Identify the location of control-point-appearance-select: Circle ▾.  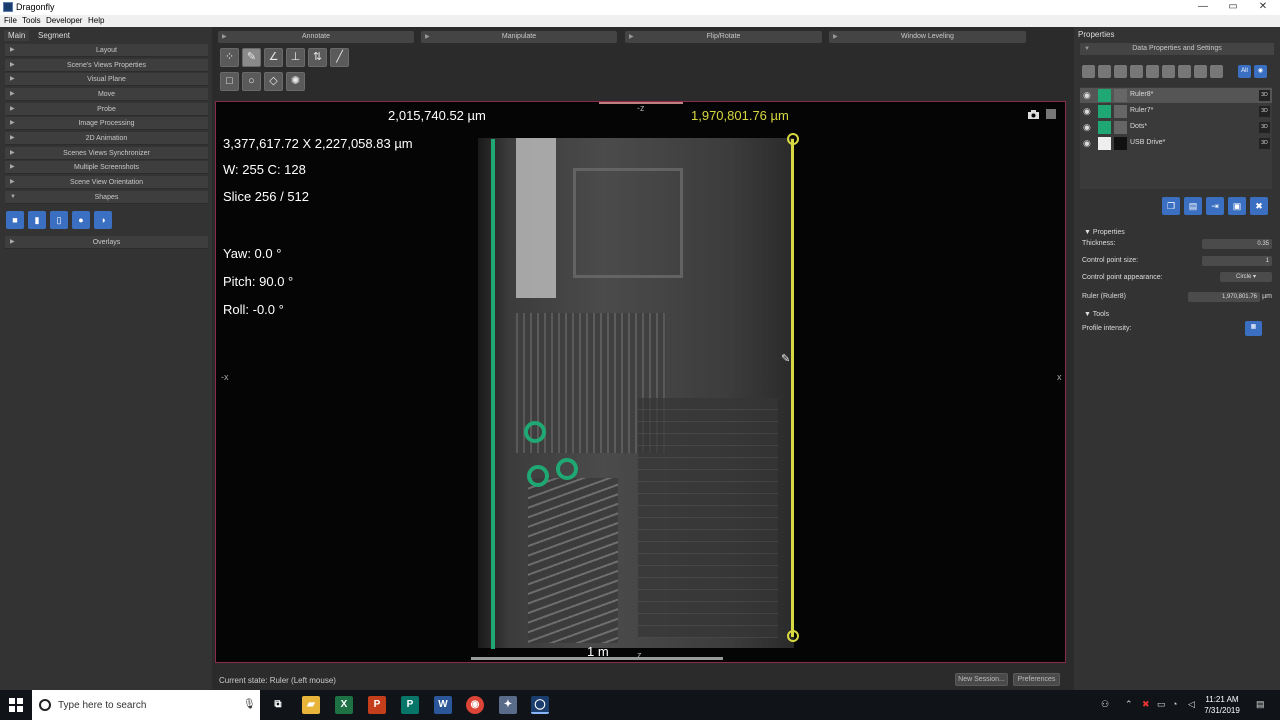
(1246, 277).